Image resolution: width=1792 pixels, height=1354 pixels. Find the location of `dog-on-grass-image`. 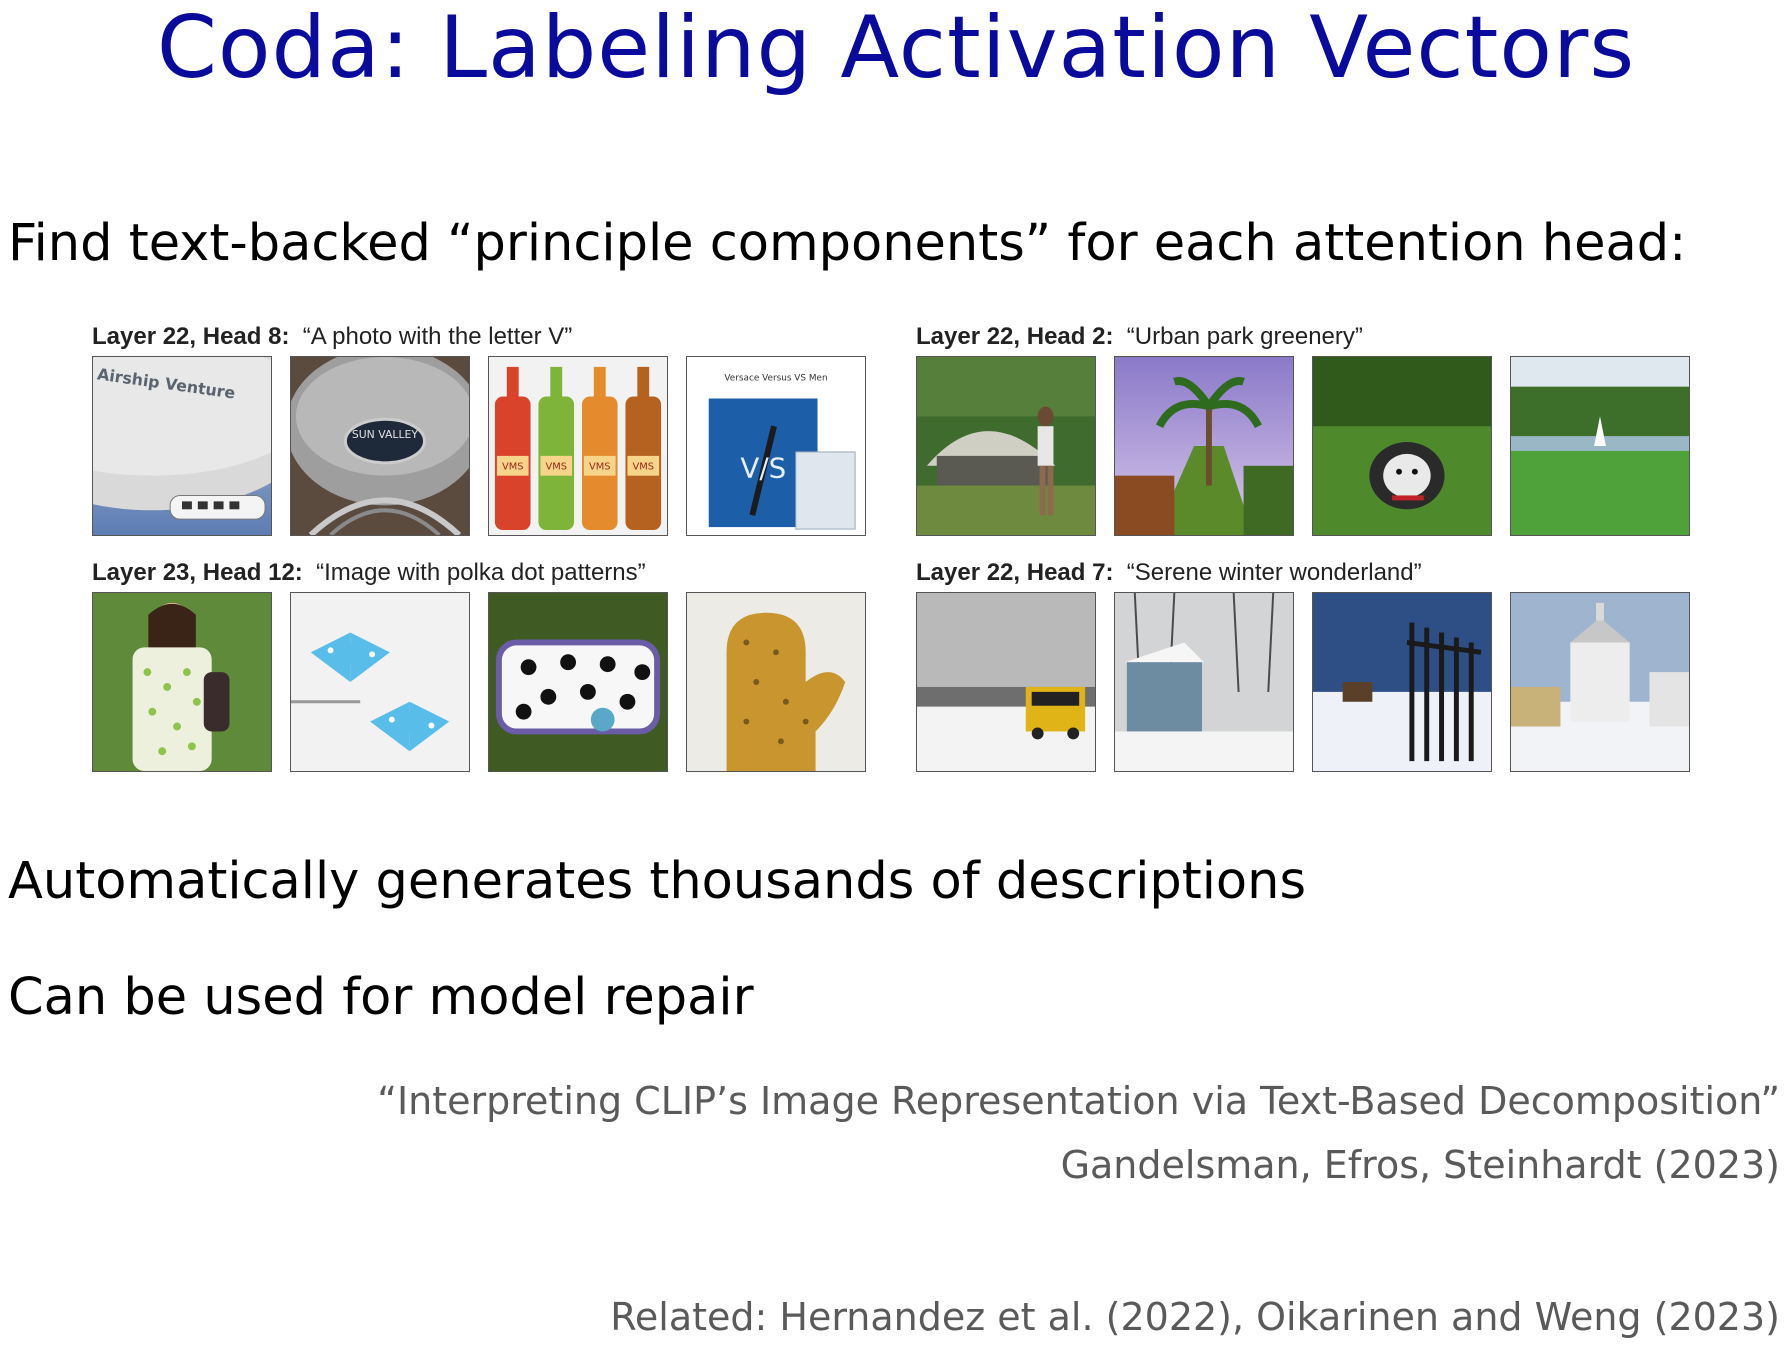

dog-on-grass-image is located at coordinates (1402, 446).